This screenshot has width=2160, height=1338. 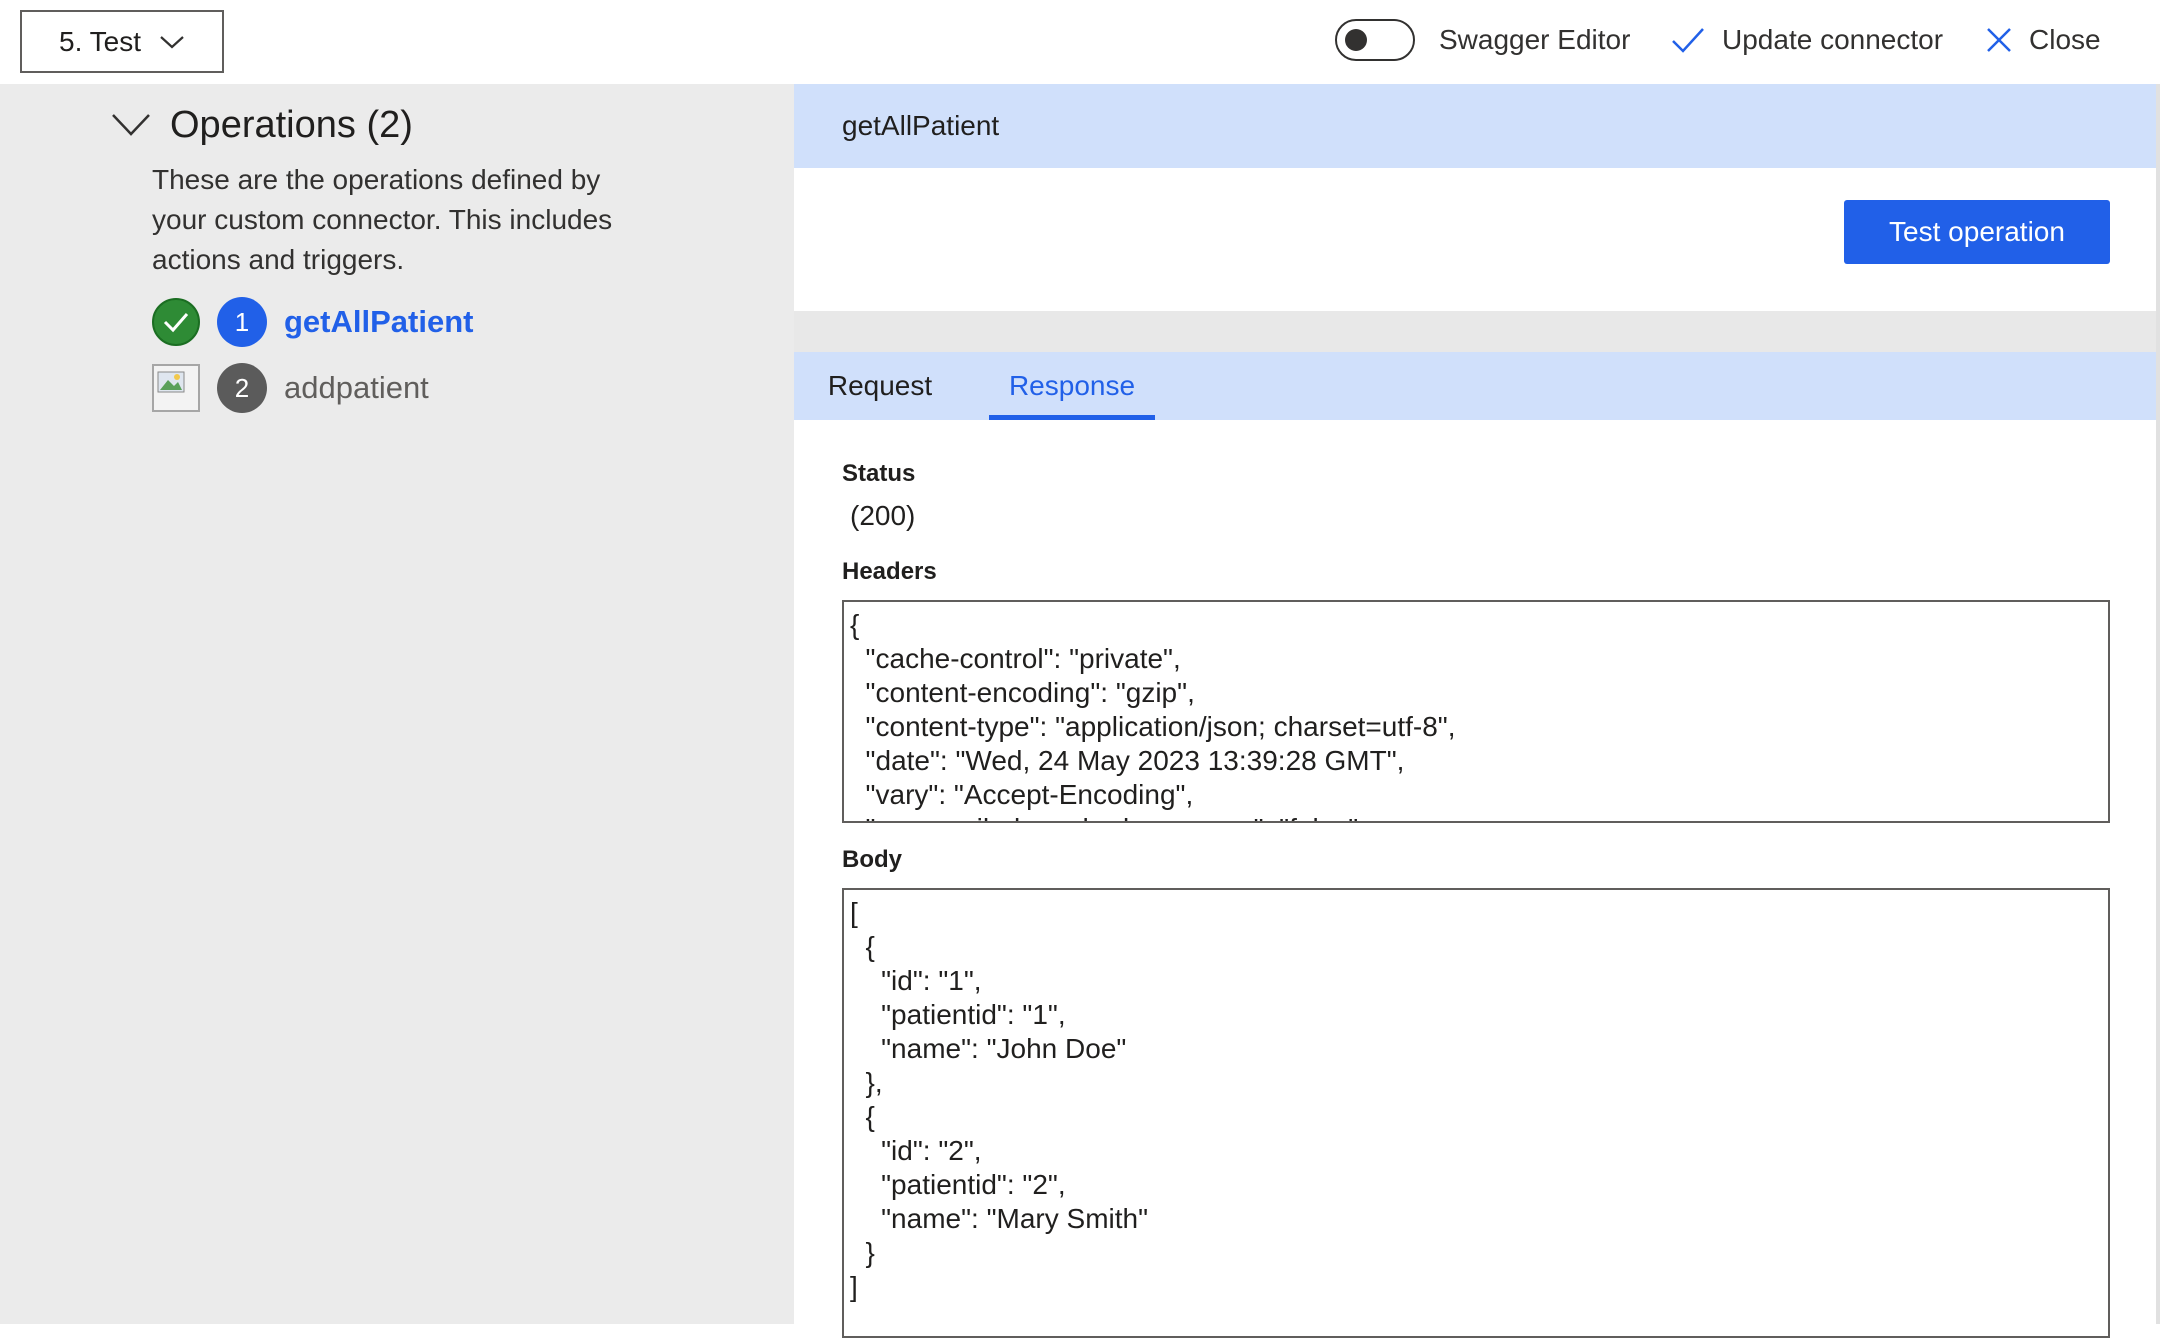 I want to click on tab-request: Request, so click(x=880, y=386).